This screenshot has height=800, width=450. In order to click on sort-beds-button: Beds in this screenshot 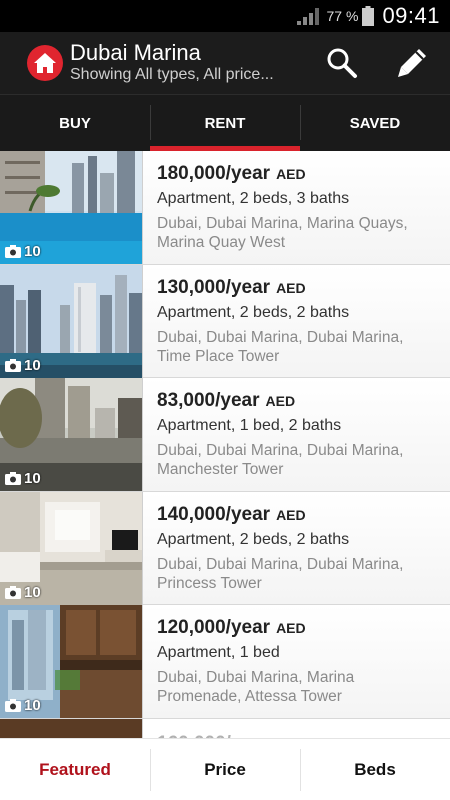, I will do `click(375, 769)`.